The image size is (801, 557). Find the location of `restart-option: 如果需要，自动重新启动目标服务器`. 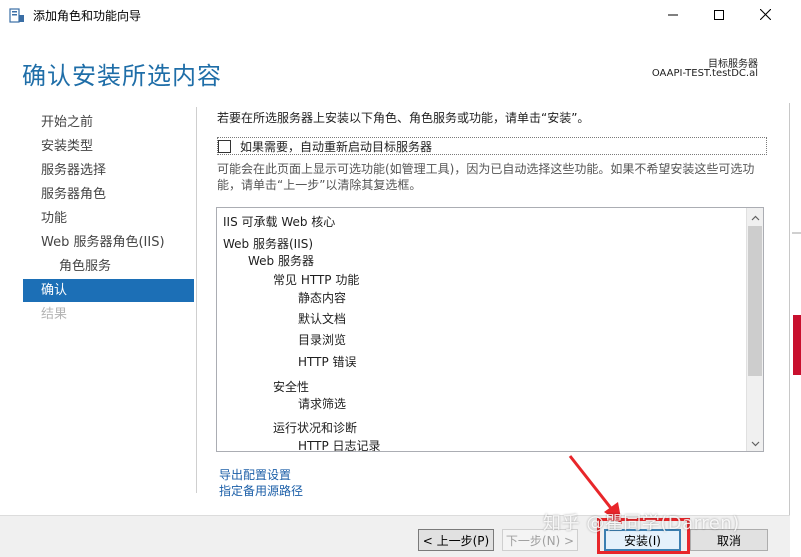

restart-option: 如果需要，自动重新启动目标服务器 is located at coordinates (492, 146).